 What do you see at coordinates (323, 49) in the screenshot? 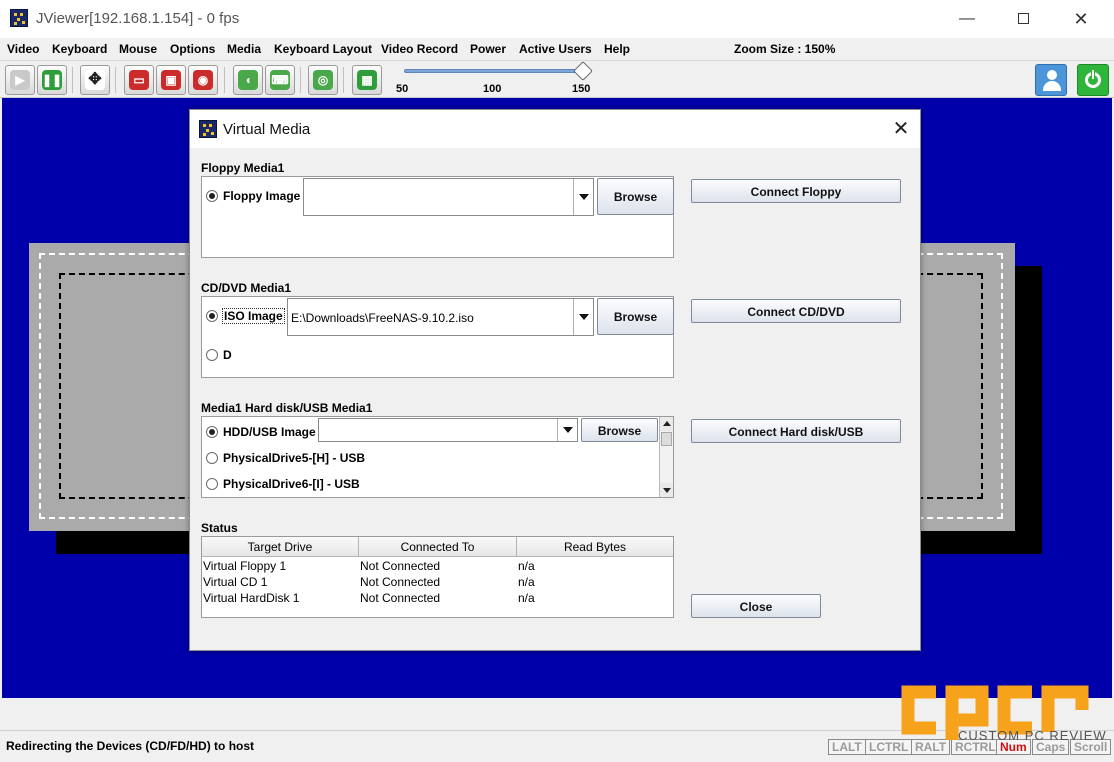
I see `menu-keyboard-layout: Keyboard Layout` at bounding box center [323, 49].